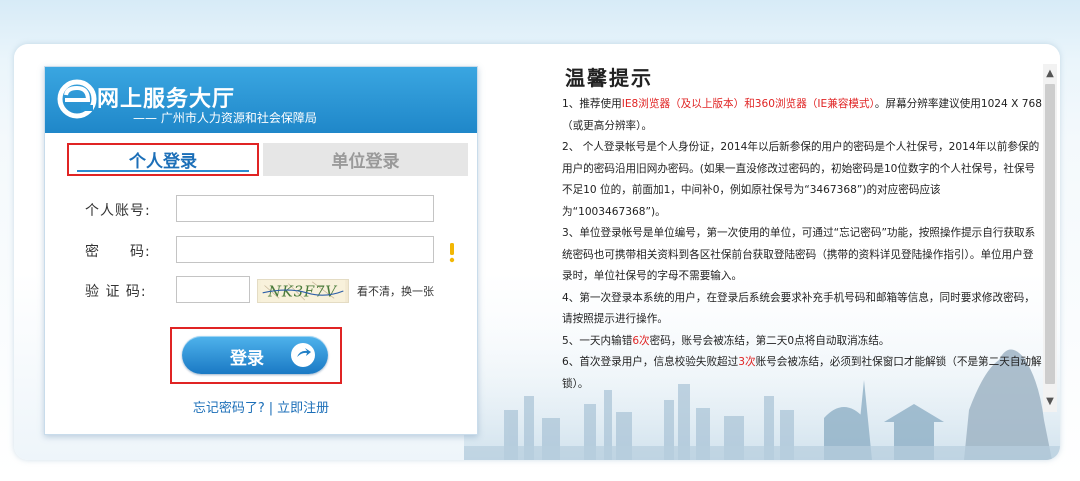 This screenshot has width=1080, height=481. What do you see at coordinates (1050, 234) in the screenshot?
I see `scrollbar-thumb` at bounding box center [1050, 234].